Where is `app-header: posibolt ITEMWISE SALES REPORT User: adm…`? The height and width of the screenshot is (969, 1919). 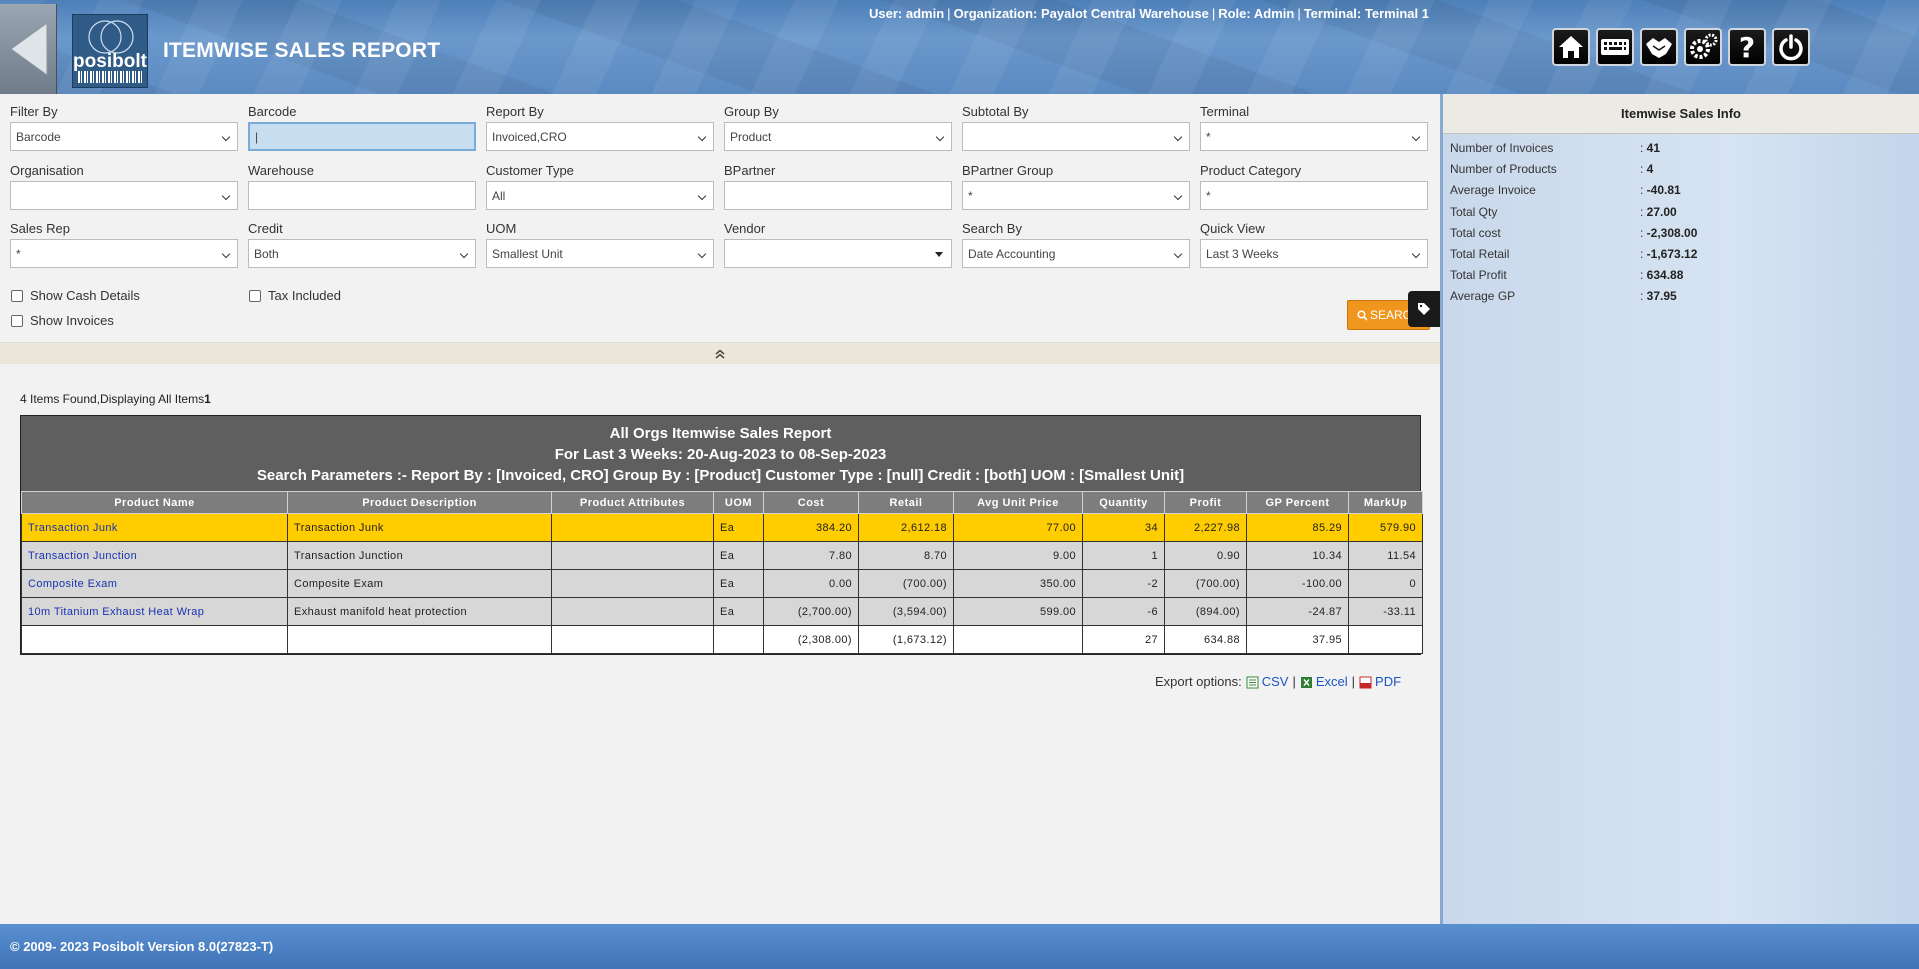
app-header: posibolt ITEMWISE SALES REPORT User: adm… is located at coordinates (959, 47).